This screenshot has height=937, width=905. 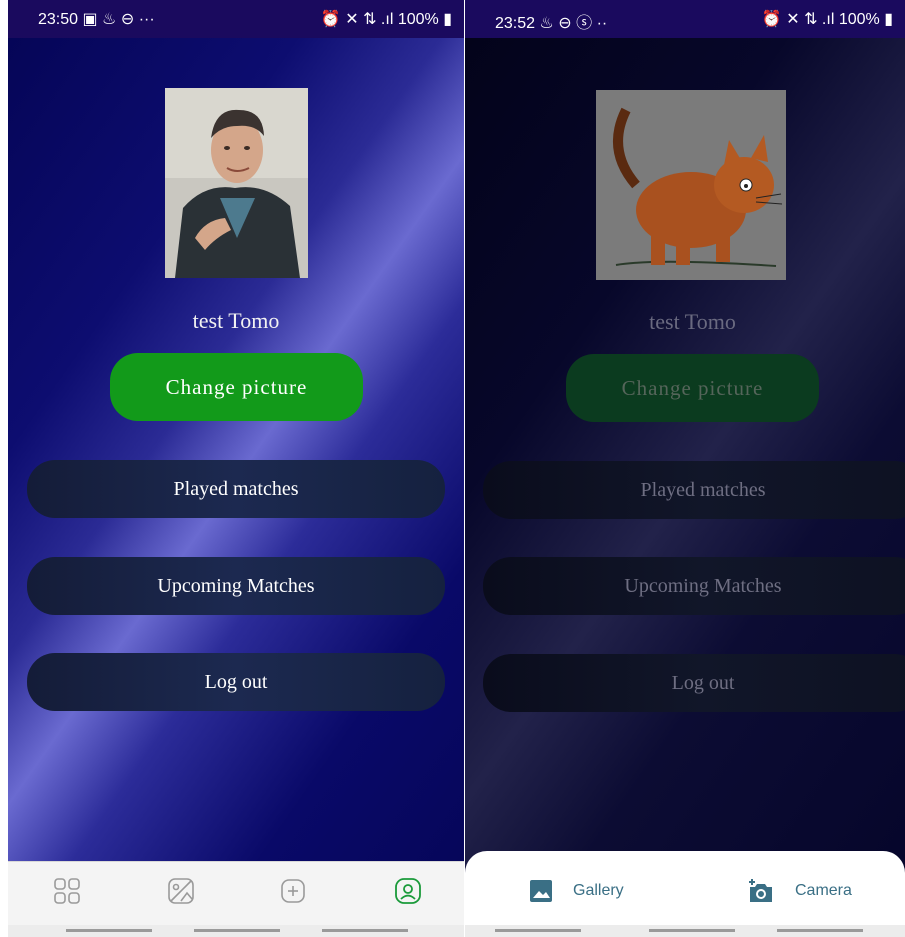 I want to click on gallery-label: Gallery, so click(x=598, y=890).